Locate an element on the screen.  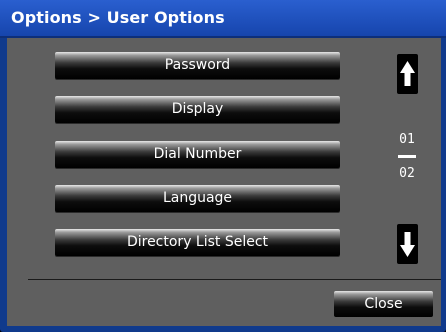
footer-divider is located at coordinates (234, 279).